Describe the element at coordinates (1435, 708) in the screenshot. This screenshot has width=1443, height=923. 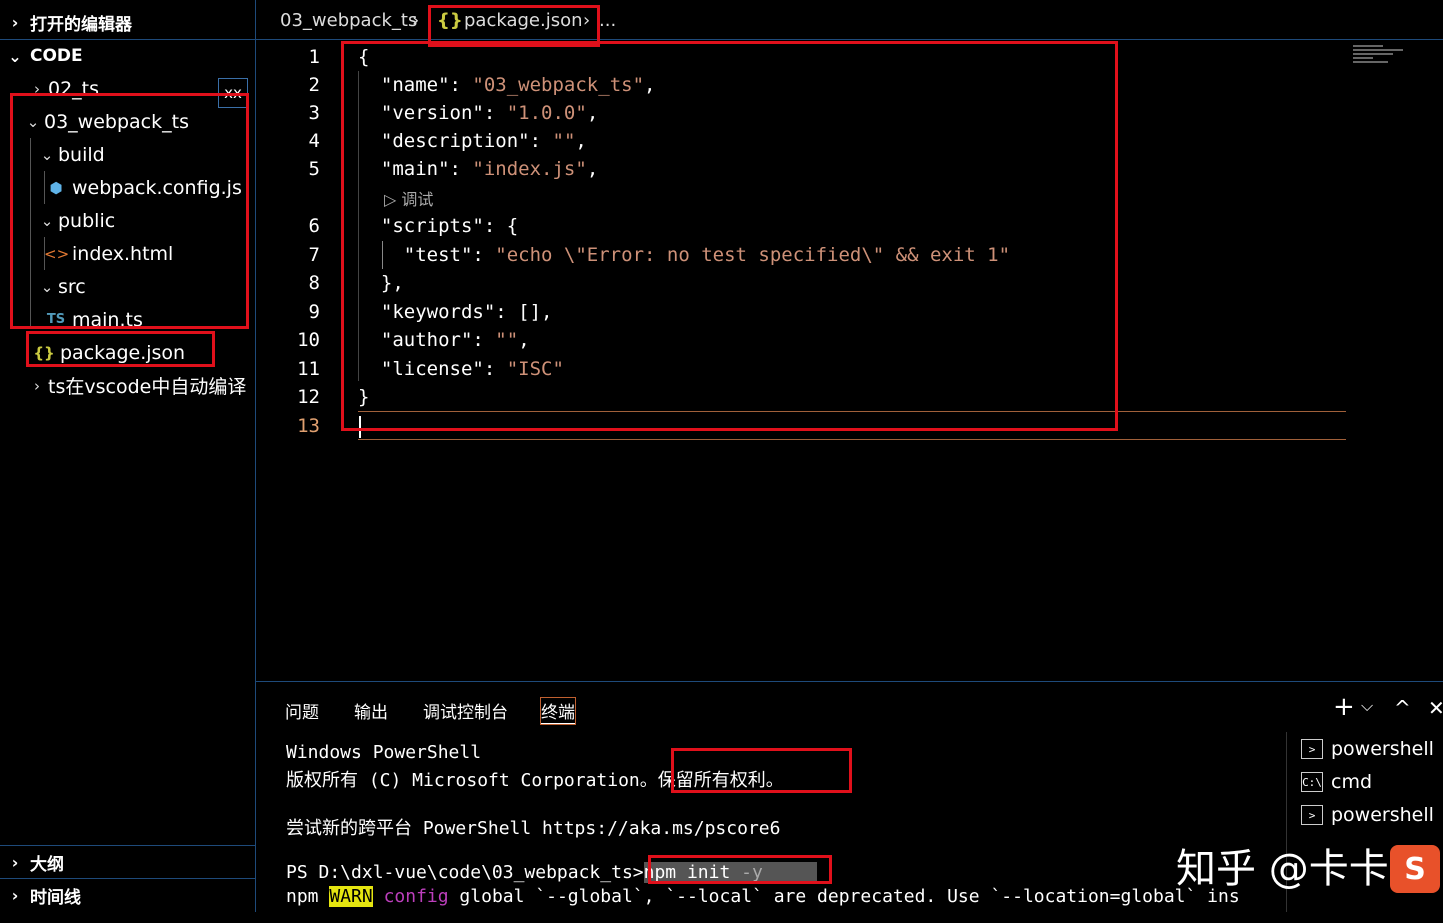
I see `close-icon: ✕` at that location.